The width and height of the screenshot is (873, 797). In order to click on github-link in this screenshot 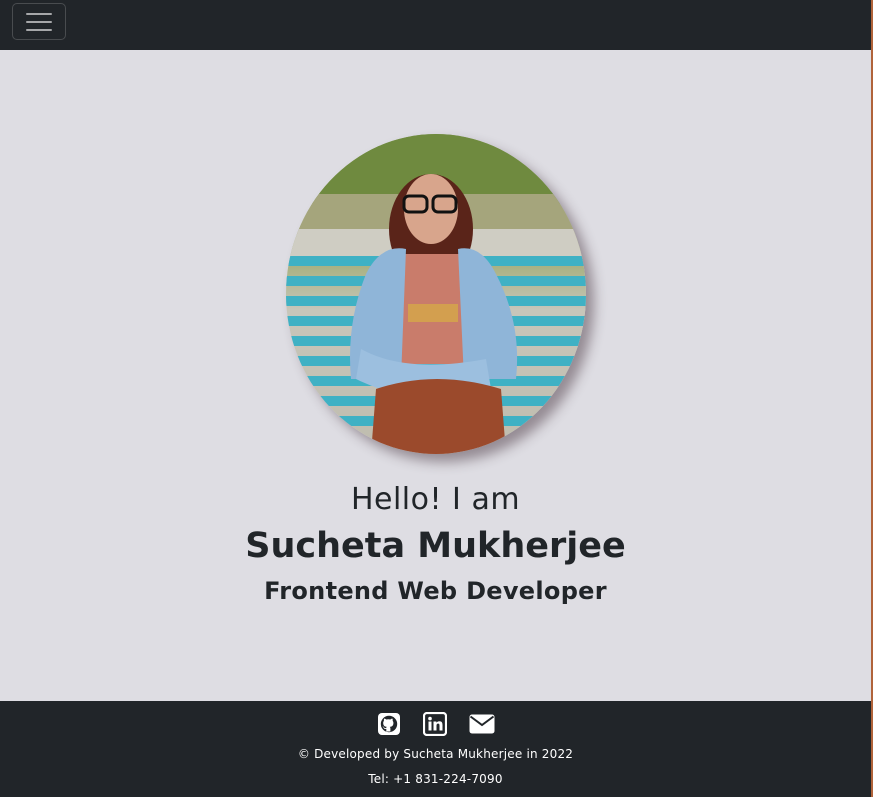, I will do `click(389, 724)`.